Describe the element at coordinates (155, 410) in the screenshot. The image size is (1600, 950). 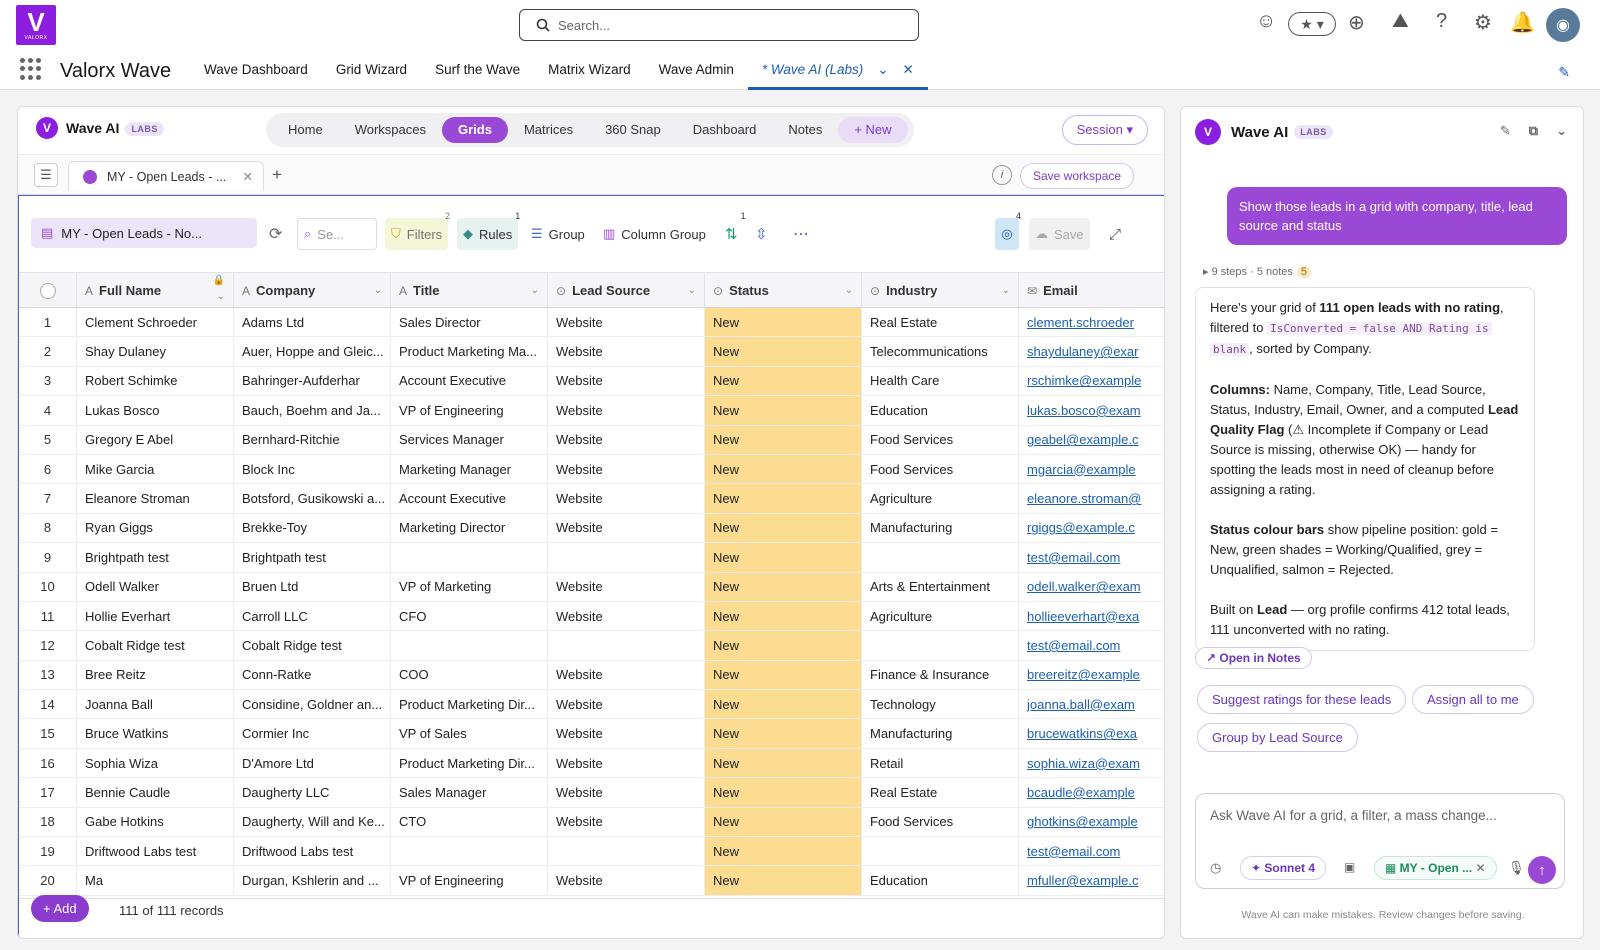
I see `full-name-cell: Lukas Bosco` at that location.